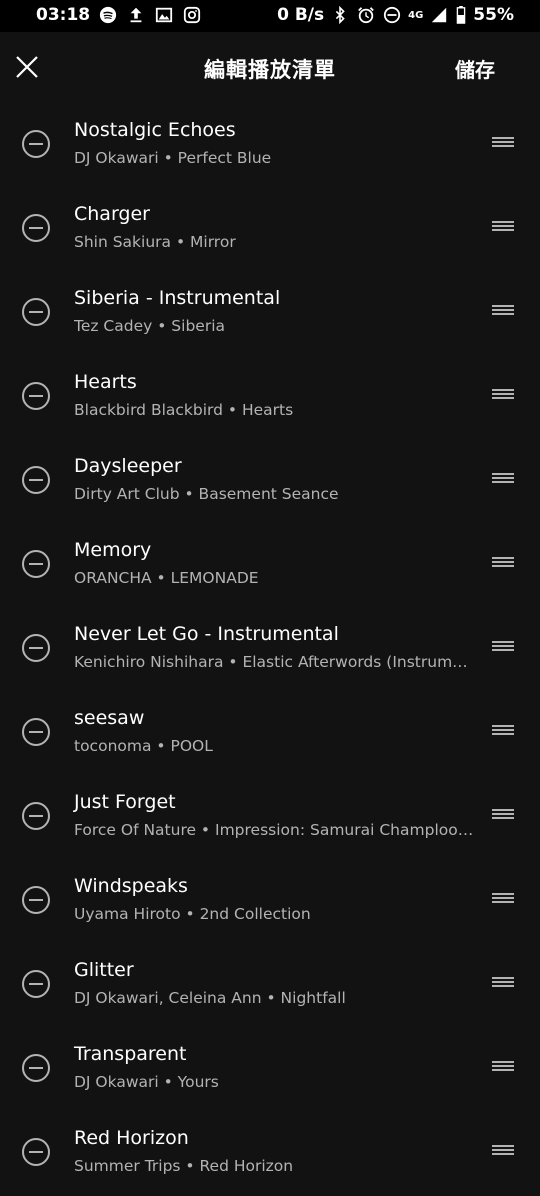 The height and width of the screenshot is (1196, 540). Describe the element at coordinates (206, 634) in the screenshot. I see `track-title: Never Let Go - Instrumental` at that location.